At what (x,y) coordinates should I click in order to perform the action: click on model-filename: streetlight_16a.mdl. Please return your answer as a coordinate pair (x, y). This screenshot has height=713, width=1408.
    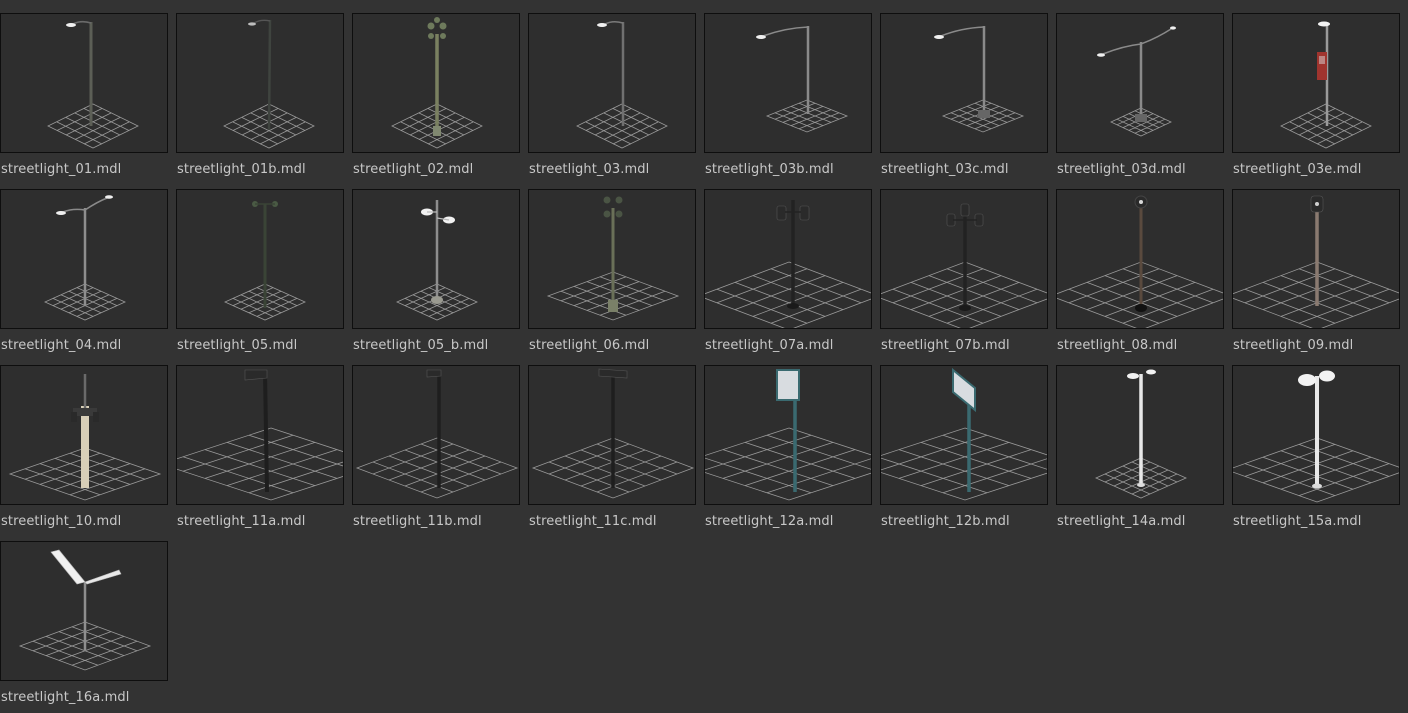
    Looking at the image, I should click on (65, 697).